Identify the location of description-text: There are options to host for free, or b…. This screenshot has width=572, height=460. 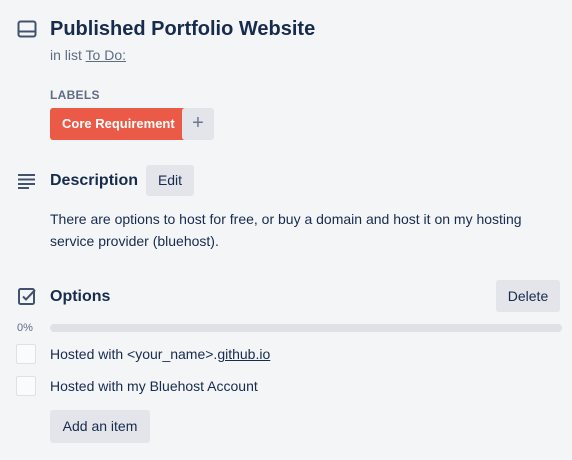
(302, 230).